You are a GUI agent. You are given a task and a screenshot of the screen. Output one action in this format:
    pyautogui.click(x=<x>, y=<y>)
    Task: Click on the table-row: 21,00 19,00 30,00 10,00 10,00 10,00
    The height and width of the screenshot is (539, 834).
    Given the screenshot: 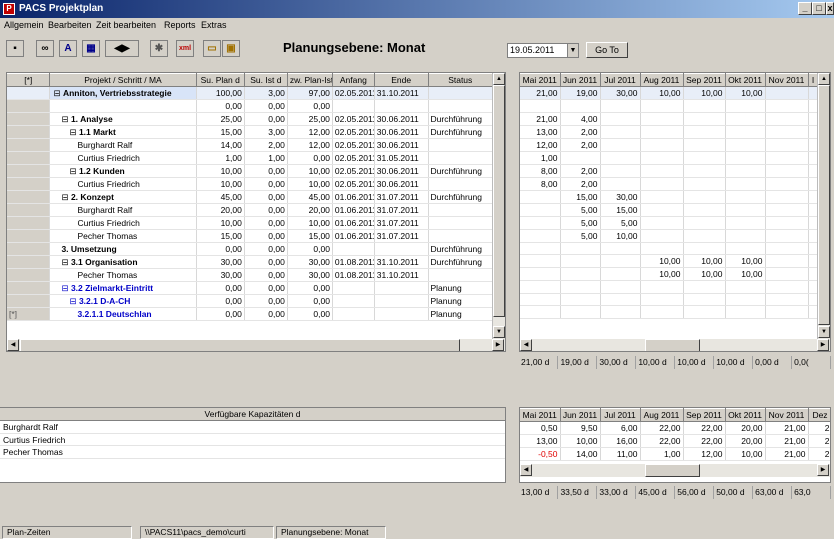 What is the action you would take?
    pyautogui.click(x=669, y=93)
    